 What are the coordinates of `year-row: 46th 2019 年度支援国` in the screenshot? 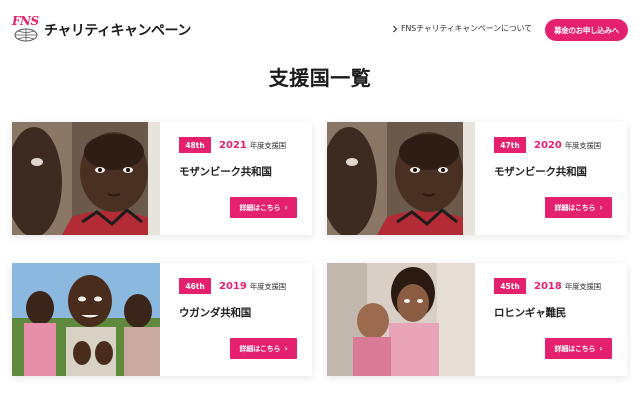 It's located at (232, 286).